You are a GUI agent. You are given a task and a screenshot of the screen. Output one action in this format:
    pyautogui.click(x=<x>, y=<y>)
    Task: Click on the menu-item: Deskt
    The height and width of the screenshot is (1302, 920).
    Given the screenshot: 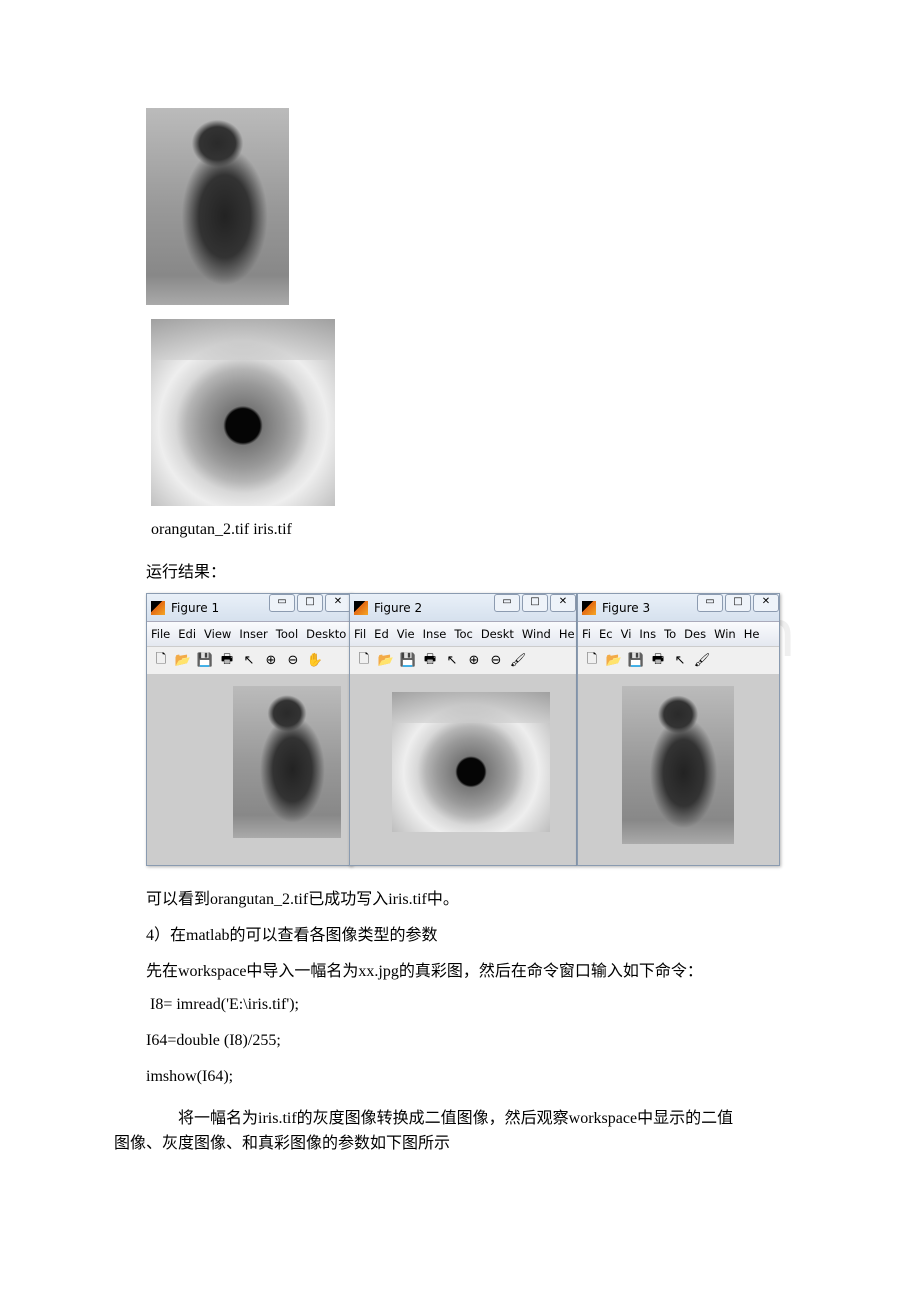 What is the action you would take?
    pyautogui.click(x=497, y=634)
    